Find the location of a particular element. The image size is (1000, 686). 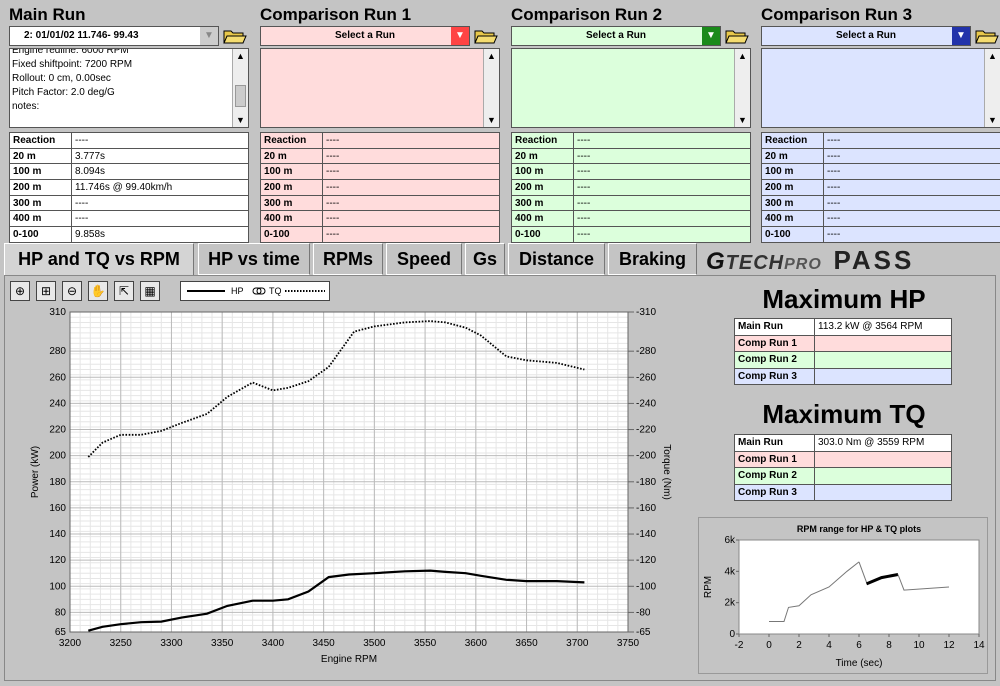

y-tick-label: 2k is located at coordinates (730, 603).